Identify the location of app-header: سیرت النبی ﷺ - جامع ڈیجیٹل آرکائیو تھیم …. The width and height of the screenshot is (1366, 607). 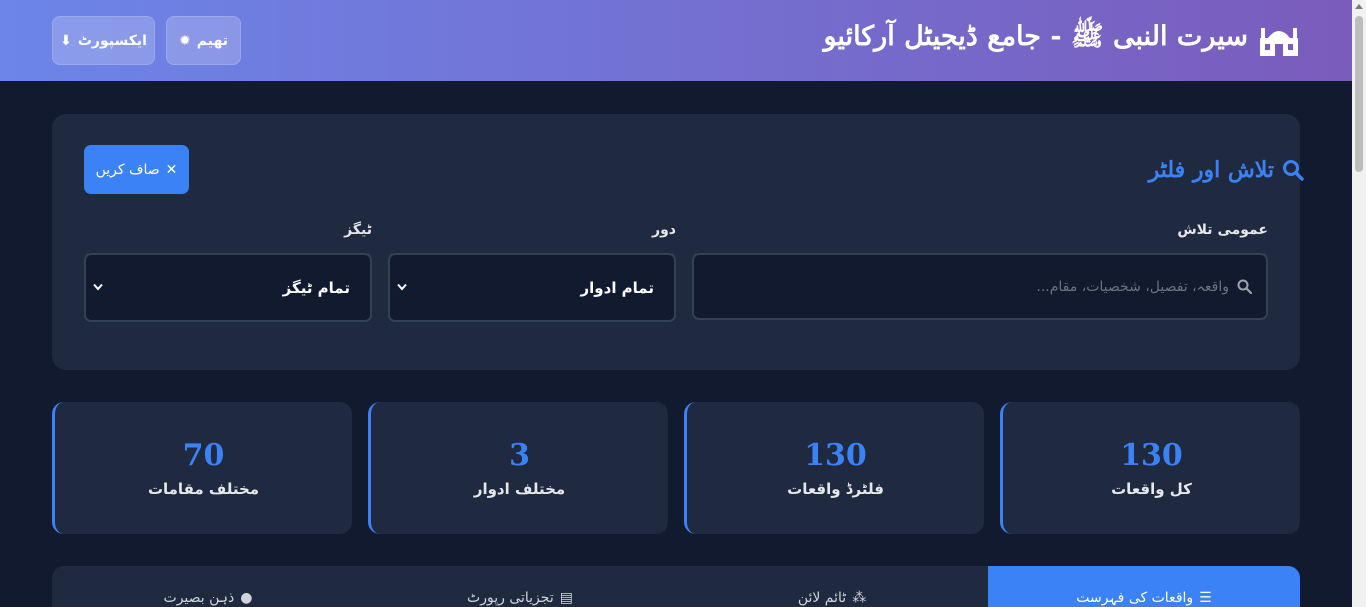
(676, 40).